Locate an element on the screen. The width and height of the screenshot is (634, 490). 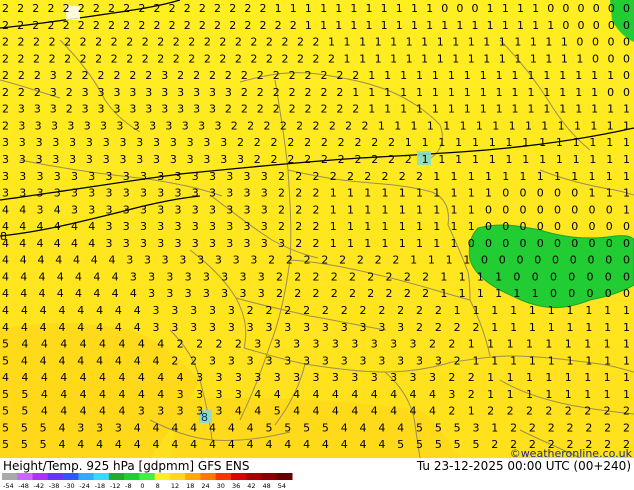
legend-tick-label: -42 is located at coordinates (39, 486).